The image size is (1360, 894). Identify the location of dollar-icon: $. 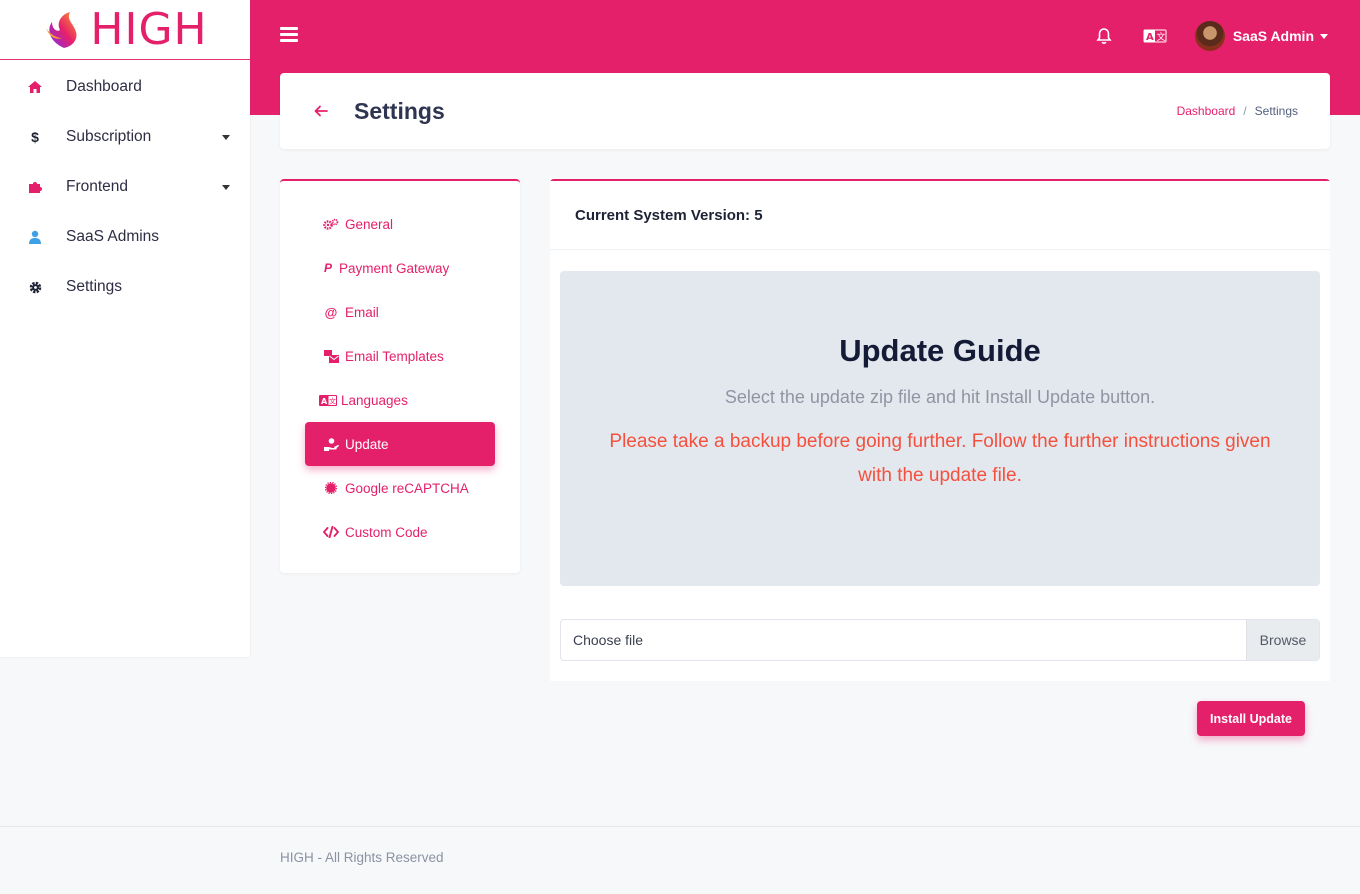
(35, 137).